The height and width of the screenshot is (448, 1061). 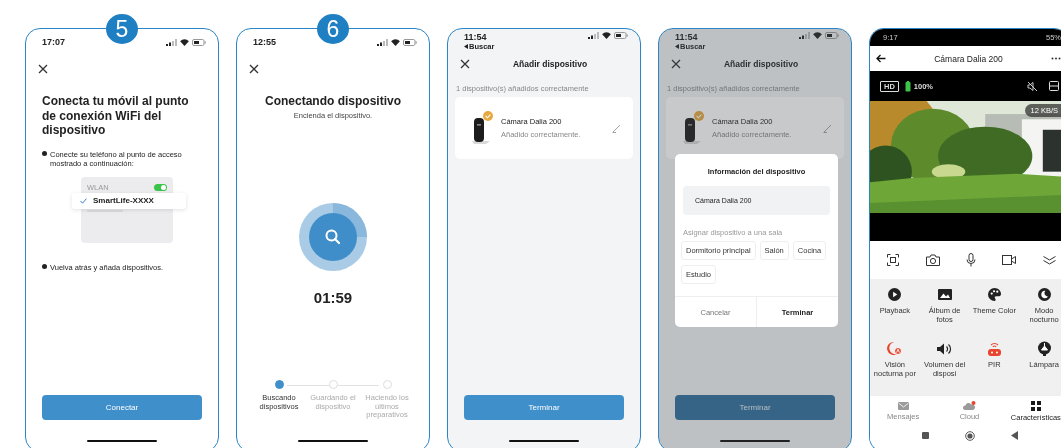 I want to click on layout-icon, so click(x=1054, y=86).